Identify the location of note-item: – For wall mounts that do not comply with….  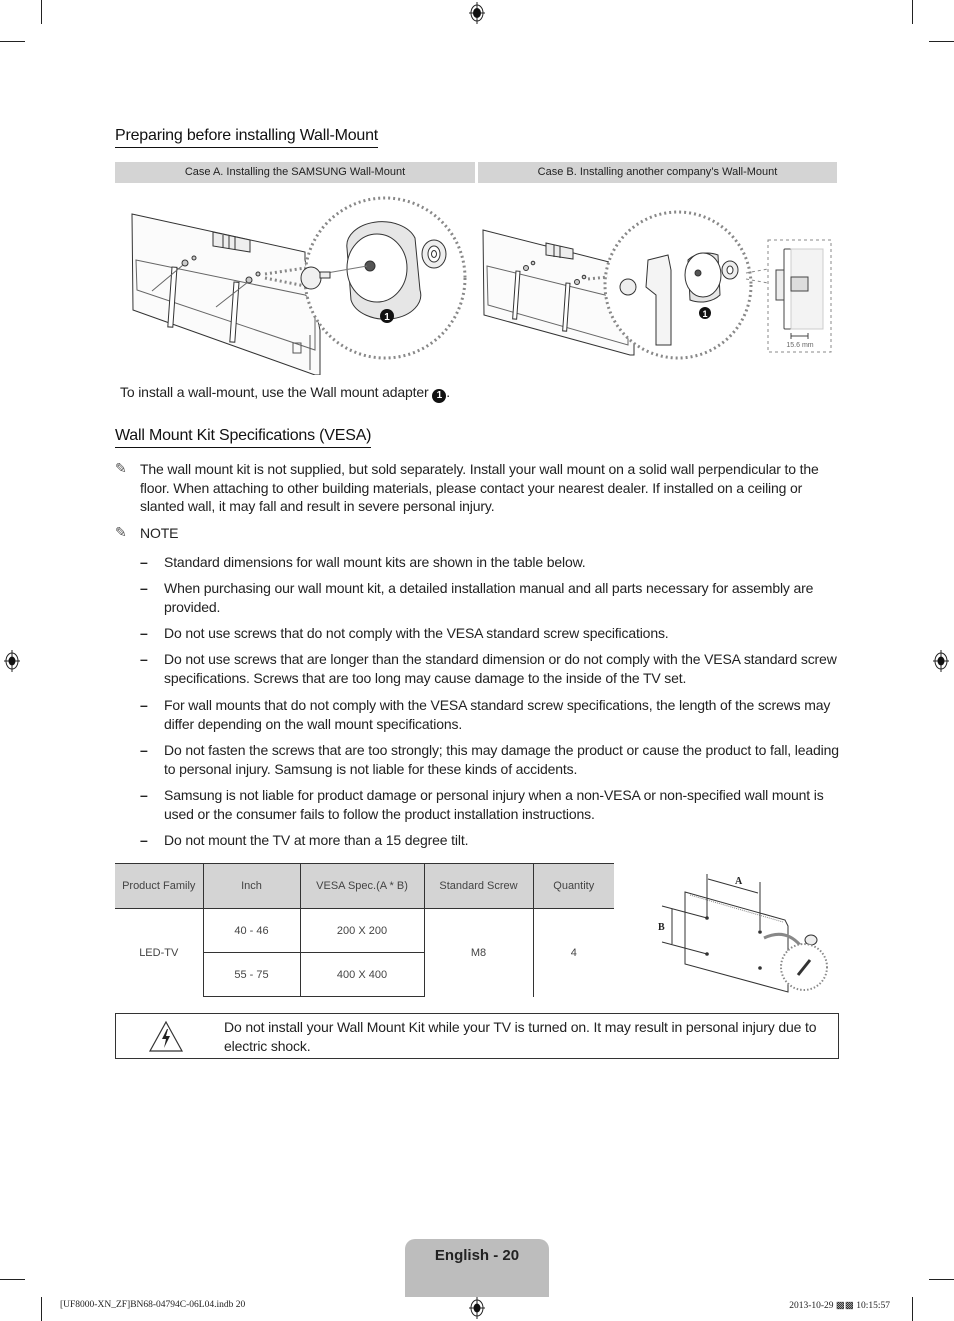
(485, 714).